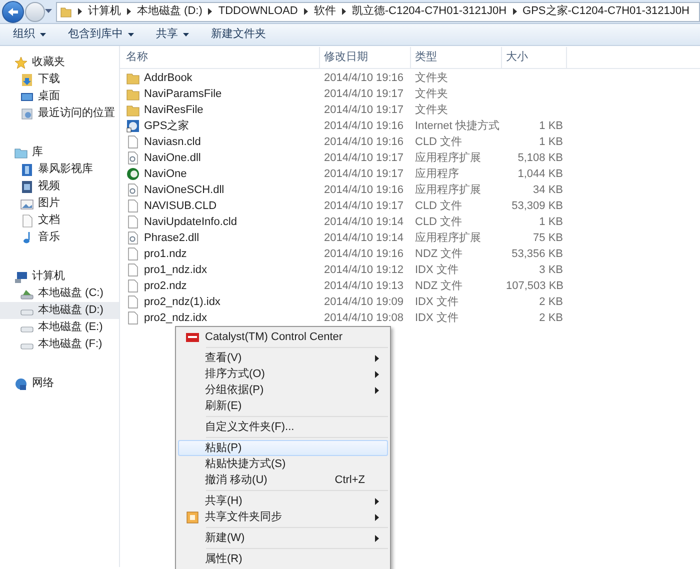 The image size is (700, 569). I want to click on file-name: Naviasn.cld, so click(172, 142).